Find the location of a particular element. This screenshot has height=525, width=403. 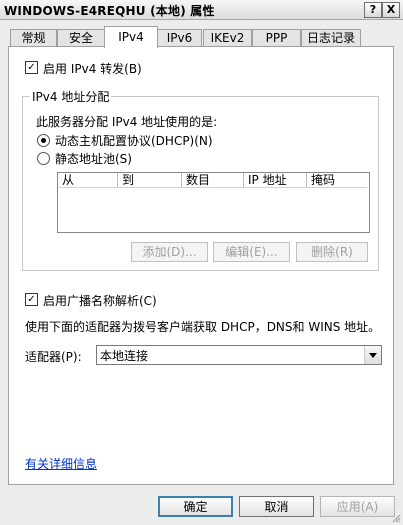

assignment-description: 此服务器分配 IPv4 地址使用的是: is located at coordinates (127, 122).